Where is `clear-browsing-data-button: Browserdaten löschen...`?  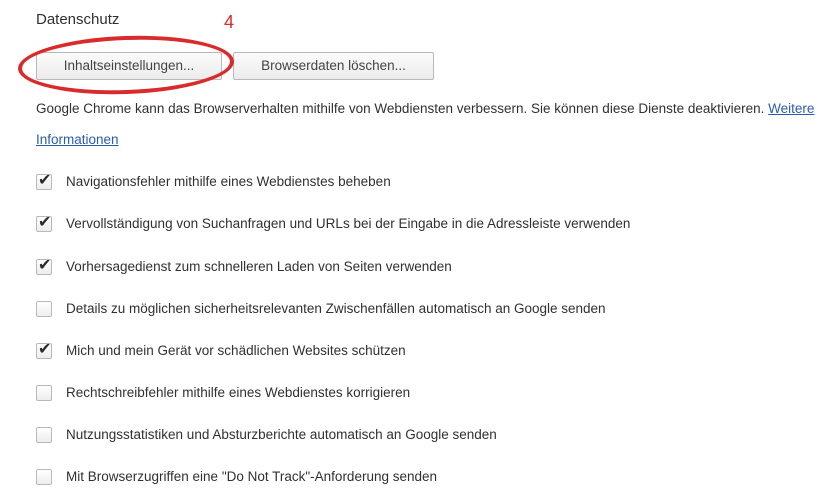 clear-browsing-data-button: Browserdaten löschen... is located at coordinates (333, 66).